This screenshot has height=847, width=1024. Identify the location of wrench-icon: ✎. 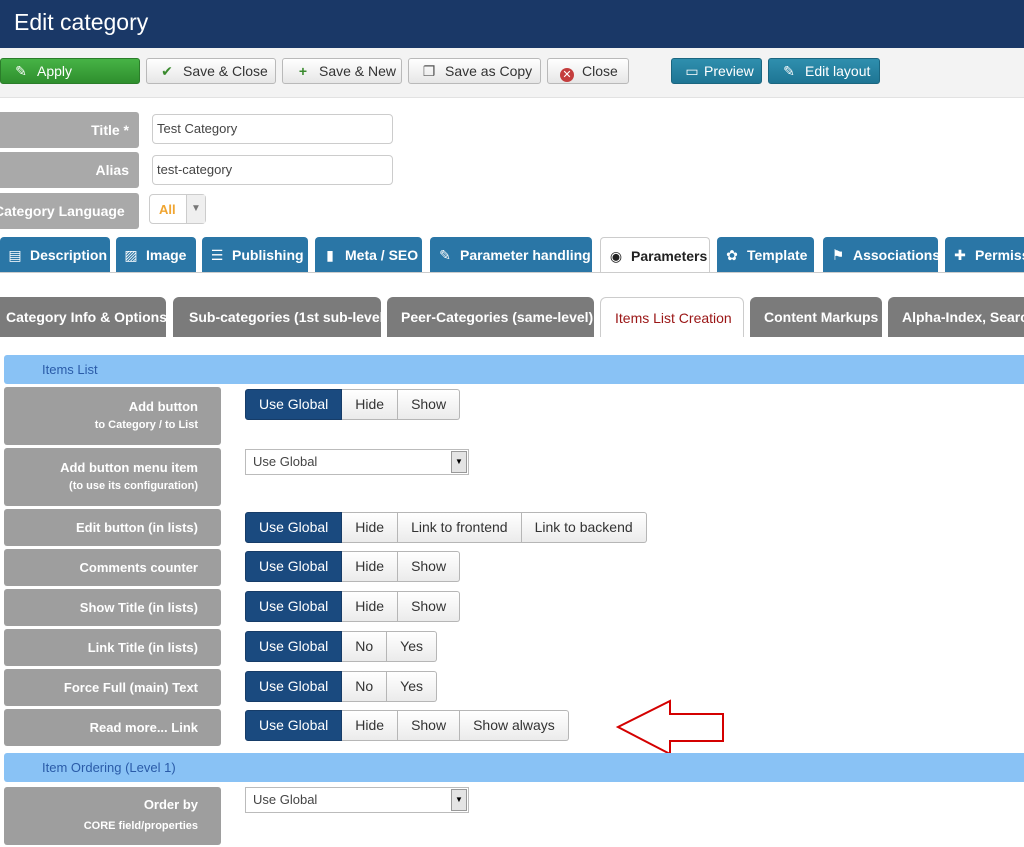
(445, 255).